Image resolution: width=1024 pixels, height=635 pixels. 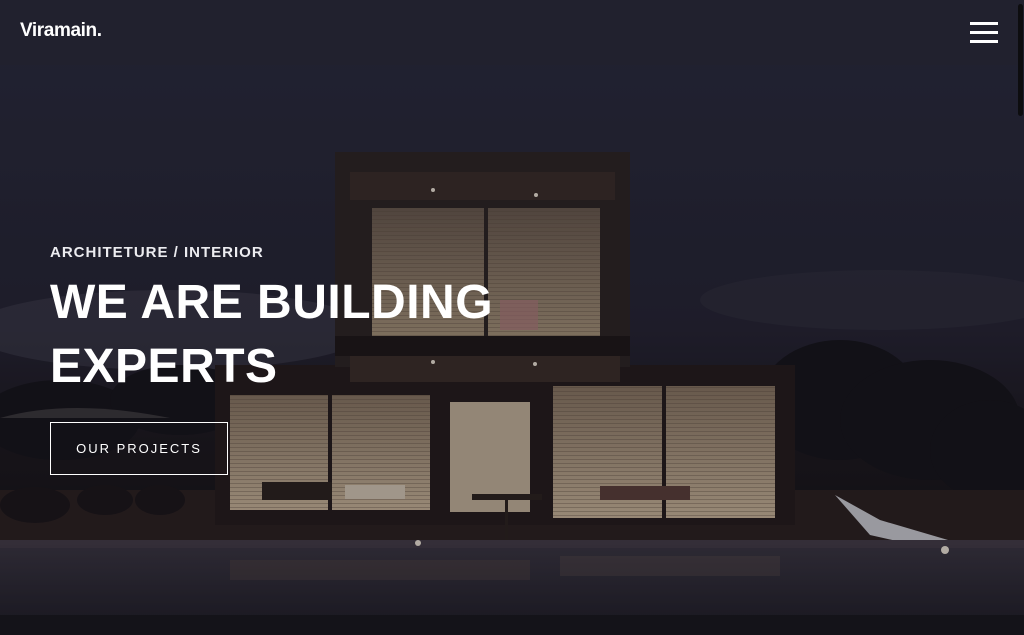 I want to click on hero-headline: WE ARE BUILDING EXPERTS, so click(x=271, y=335).